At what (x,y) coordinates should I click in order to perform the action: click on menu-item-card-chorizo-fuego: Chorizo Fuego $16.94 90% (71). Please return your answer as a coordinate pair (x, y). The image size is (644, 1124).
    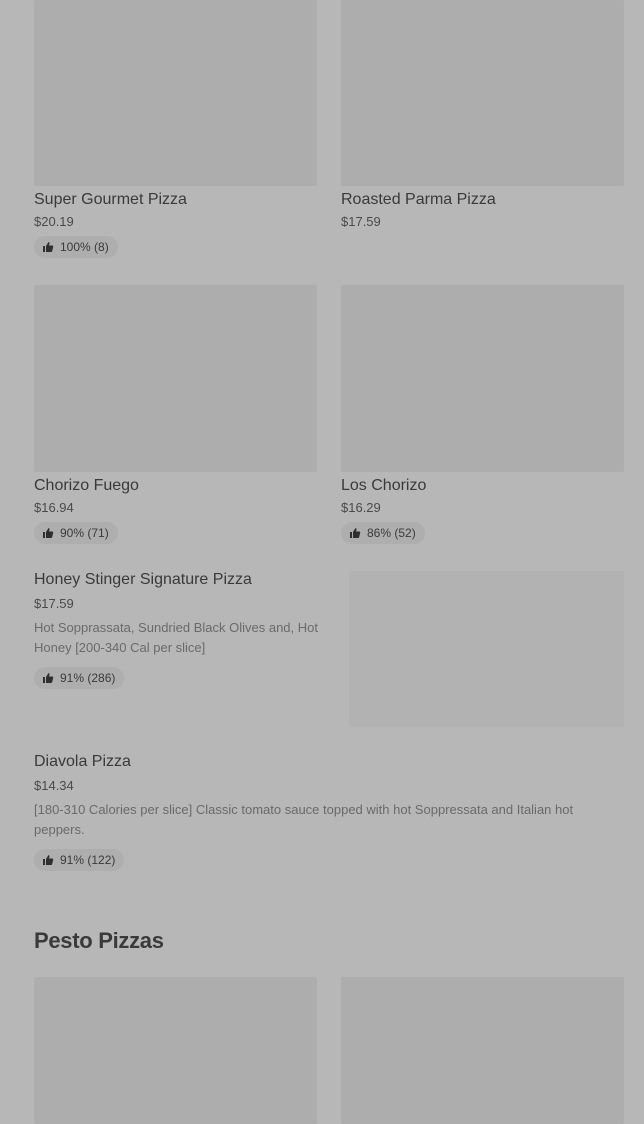
    Looking at the image, I should click on (175, 414).